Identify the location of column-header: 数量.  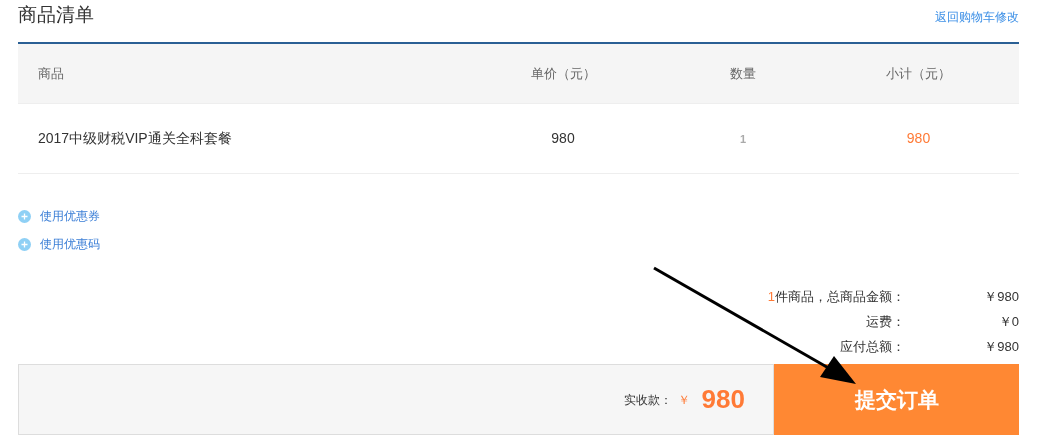
(743, 73).